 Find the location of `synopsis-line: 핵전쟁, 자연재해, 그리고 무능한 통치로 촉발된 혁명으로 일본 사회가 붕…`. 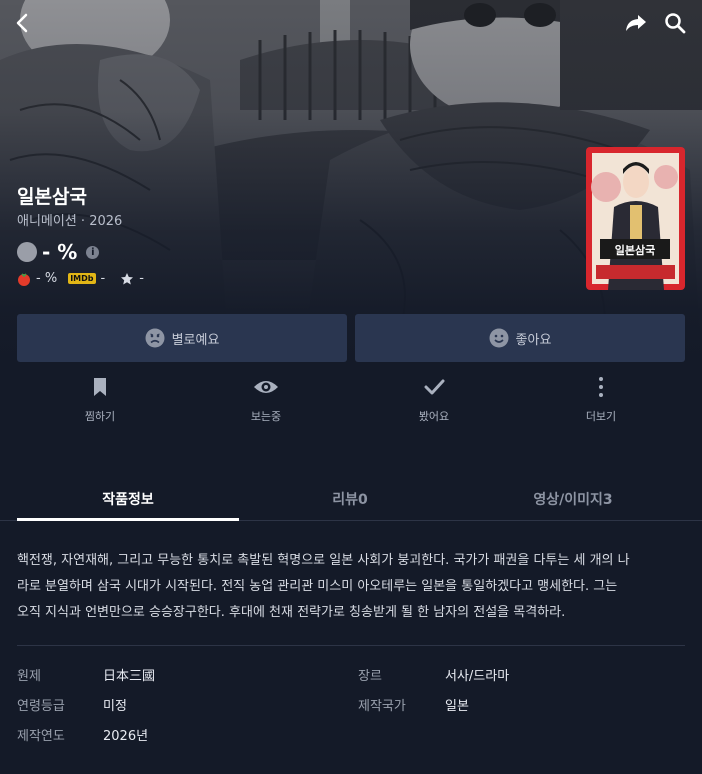

synopsis-line: 핵전쟁, 자연재해, 그리고 무능한 통치로 촉발된 혁명으로 일본 사회가 붕… is located at coordinates (323, 560).